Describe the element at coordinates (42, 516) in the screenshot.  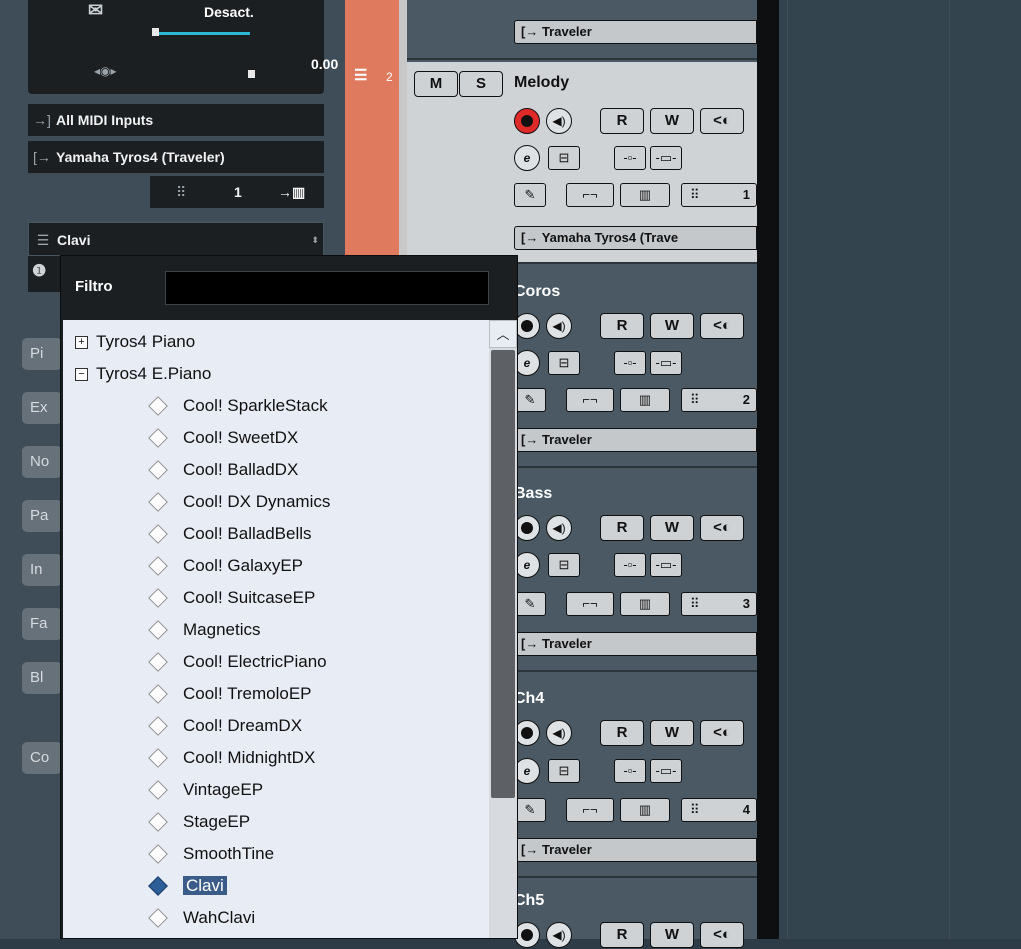
I see `side-button-4: Pa` at that location.